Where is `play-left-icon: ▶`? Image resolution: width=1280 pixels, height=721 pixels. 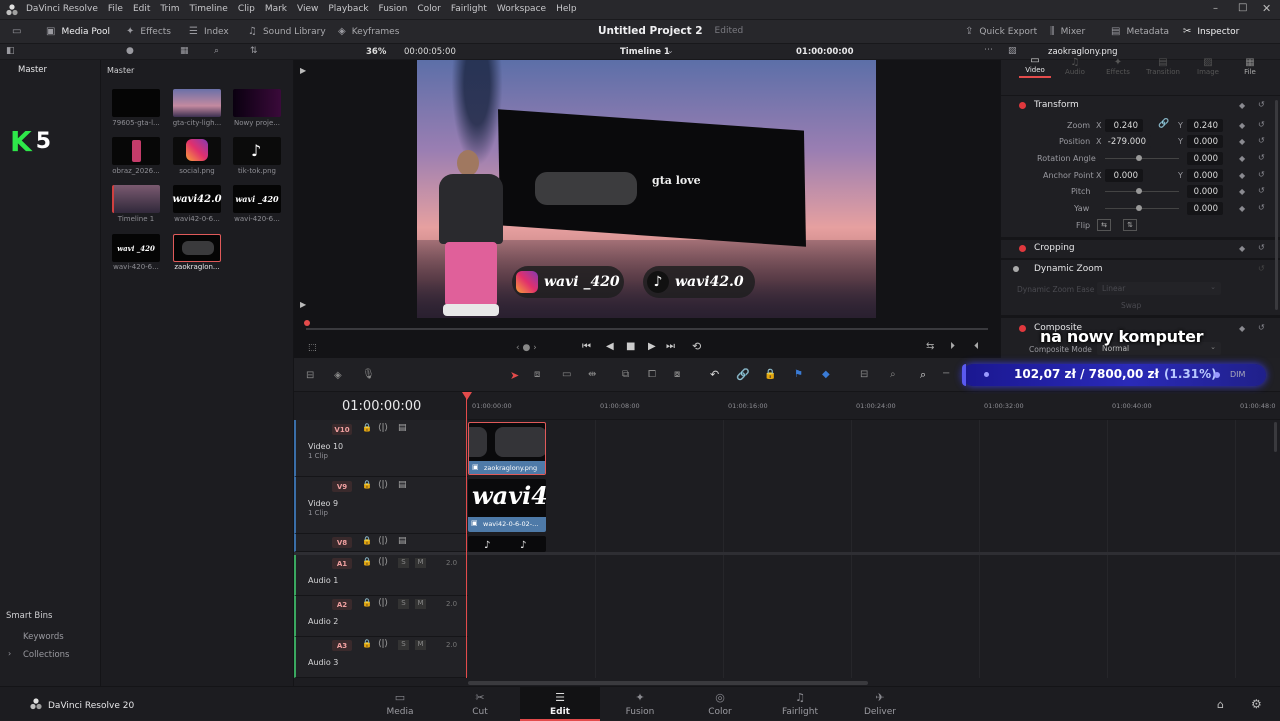
play-left-icon: ▶ is located at coordinates (303, 70).